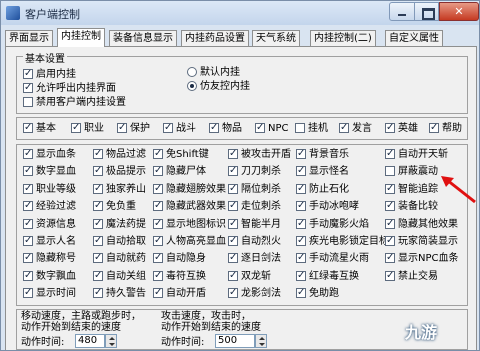  What do you see at coordinates (211, 327) in the screenshot?
I see `attack-speed-description-2: 动作开始到结束的速度` at bounding box center [211, 327].